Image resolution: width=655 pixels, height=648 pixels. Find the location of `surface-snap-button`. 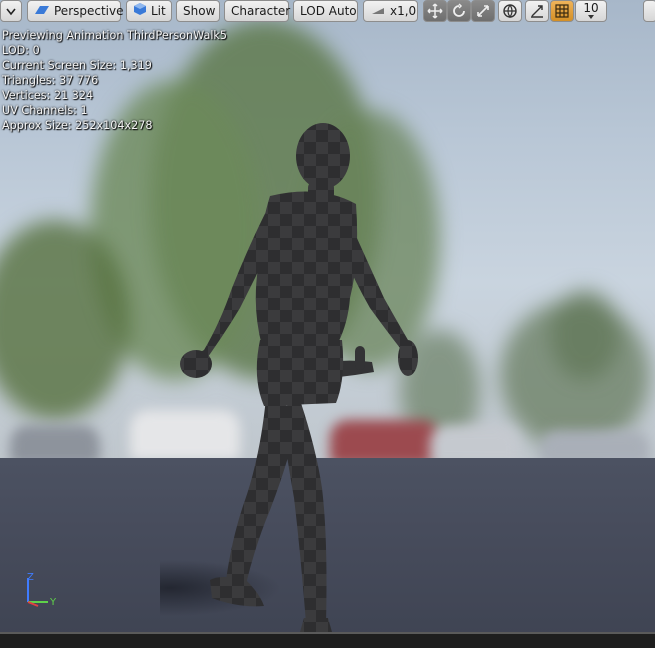

surface-snap-button is located at coordinates (537, 11).